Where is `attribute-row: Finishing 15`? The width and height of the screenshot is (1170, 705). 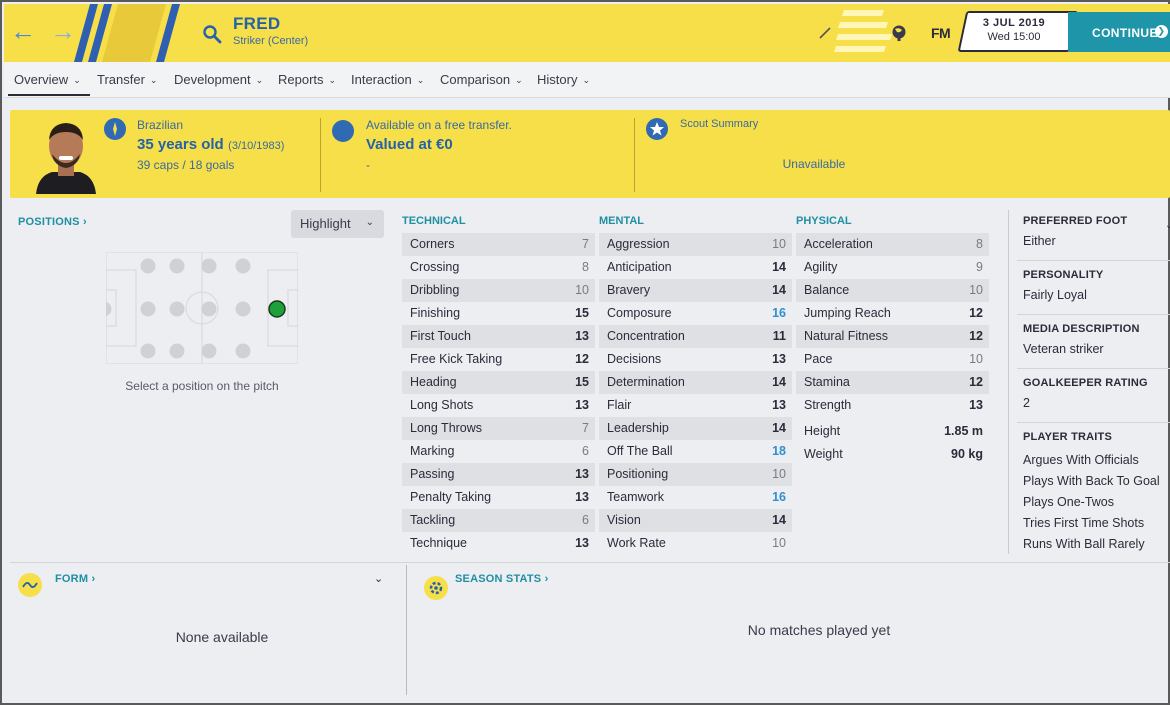
attribute-row: Finishing 15 is located at coordinates (498, 313).